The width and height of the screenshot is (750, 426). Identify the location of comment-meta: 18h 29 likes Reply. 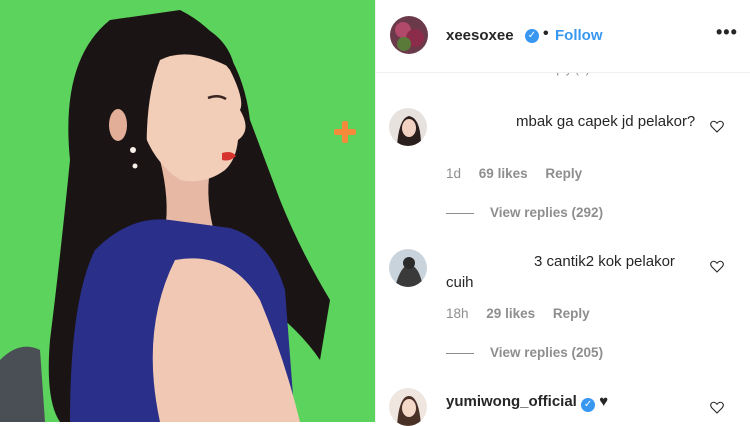
(525, 313).